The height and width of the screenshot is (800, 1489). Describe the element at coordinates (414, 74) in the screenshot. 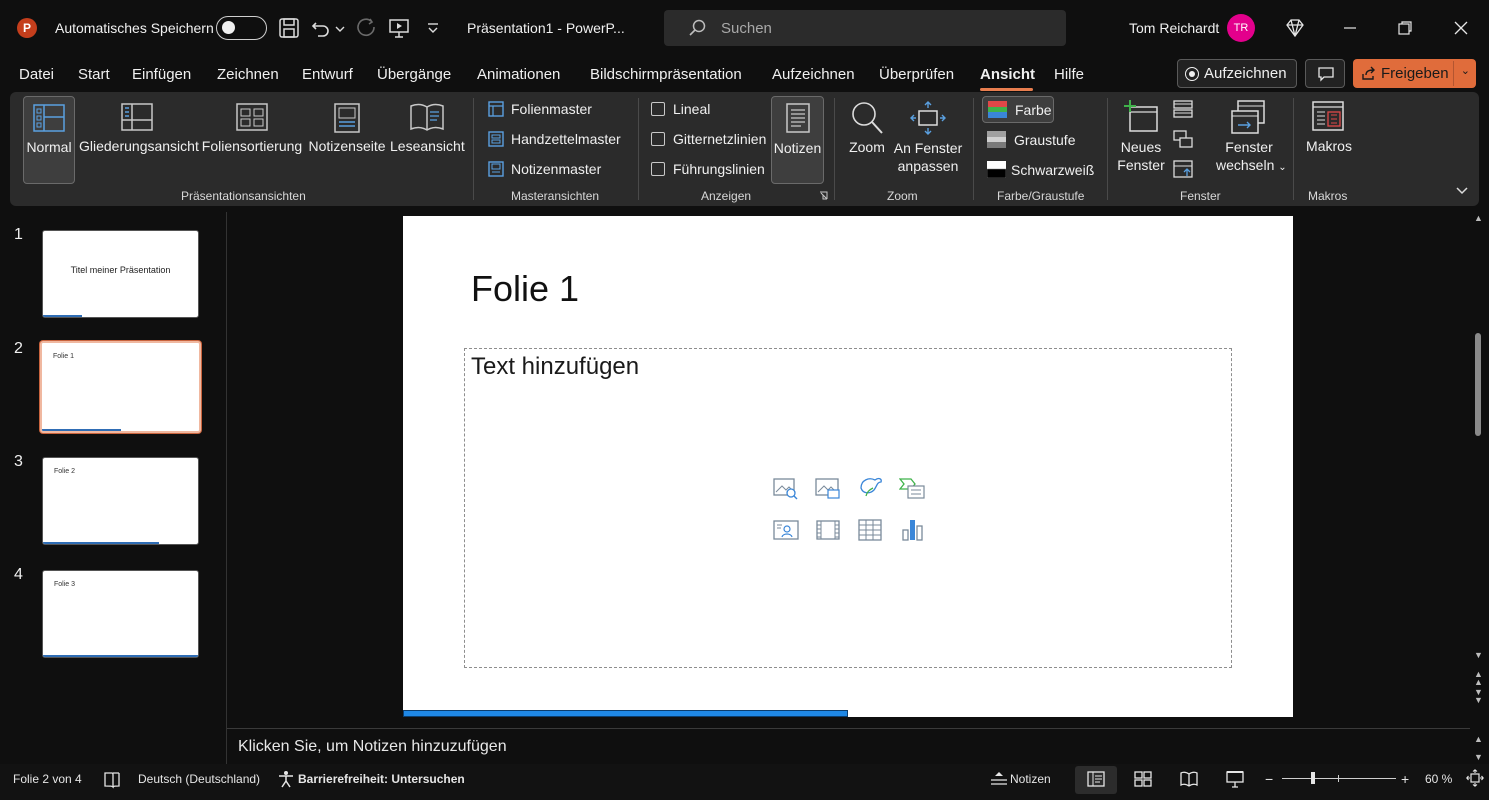

I see `tab-uebergaenge: Übergänge` at that location.